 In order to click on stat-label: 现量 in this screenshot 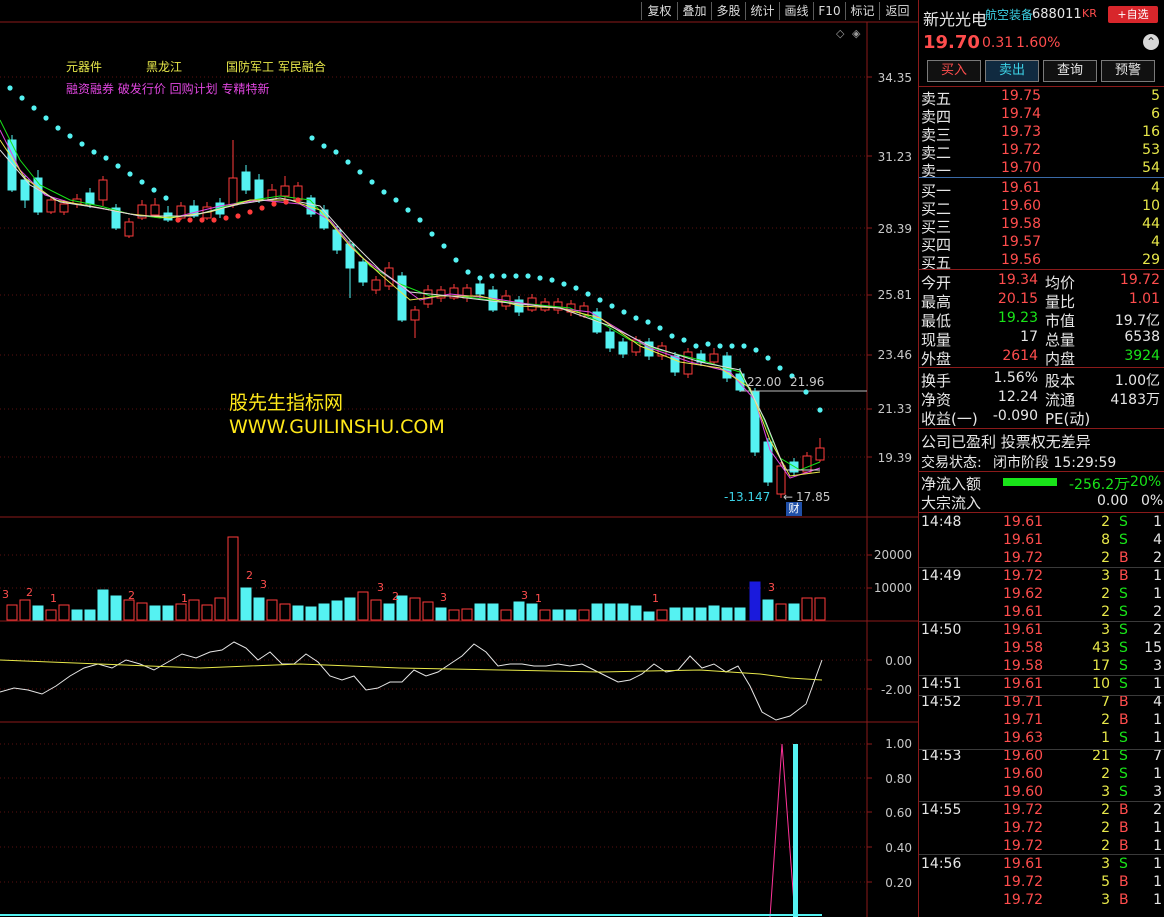, I will do `click(936, 340)`.